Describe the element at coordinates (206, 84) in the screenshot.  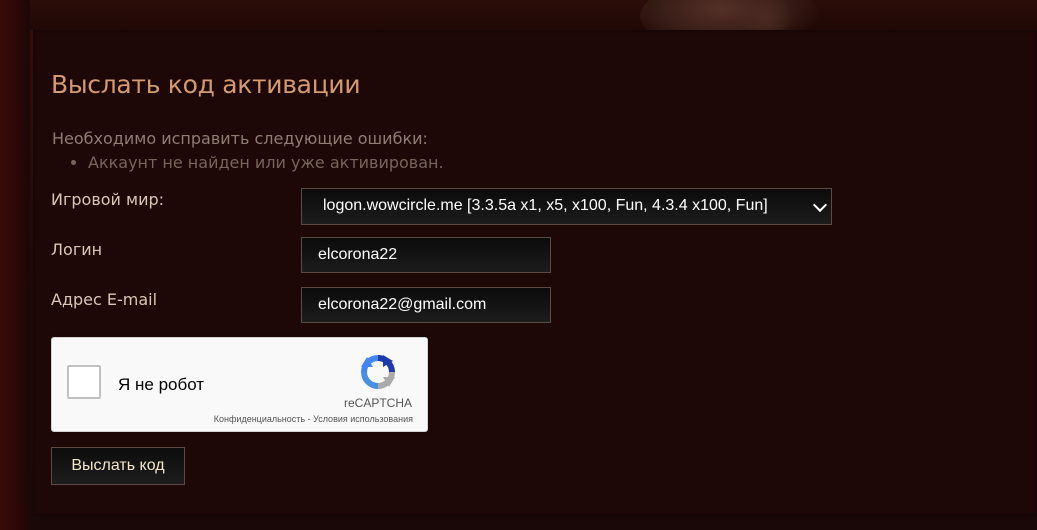
I see `page-title: Выслать код активации` at that location.